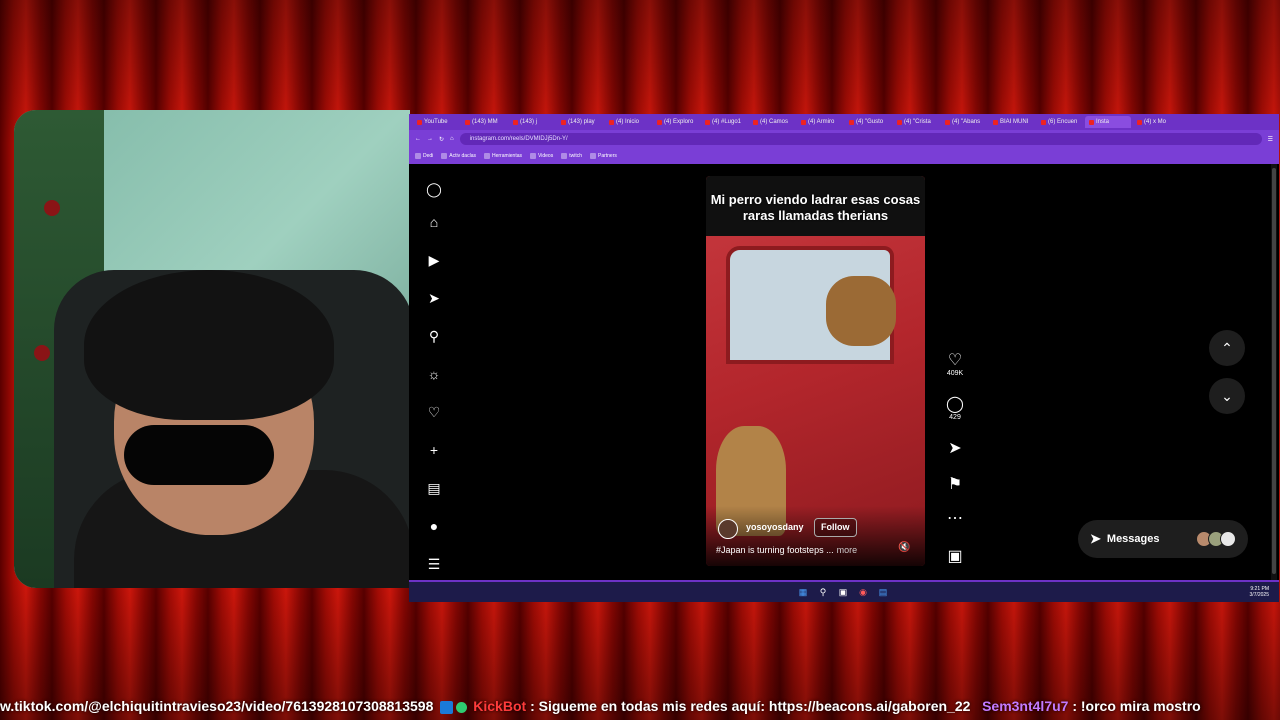  Describe the element at coordinates (575, 156) in the screenshot. I see `bookmark-label: twitch` at that location.